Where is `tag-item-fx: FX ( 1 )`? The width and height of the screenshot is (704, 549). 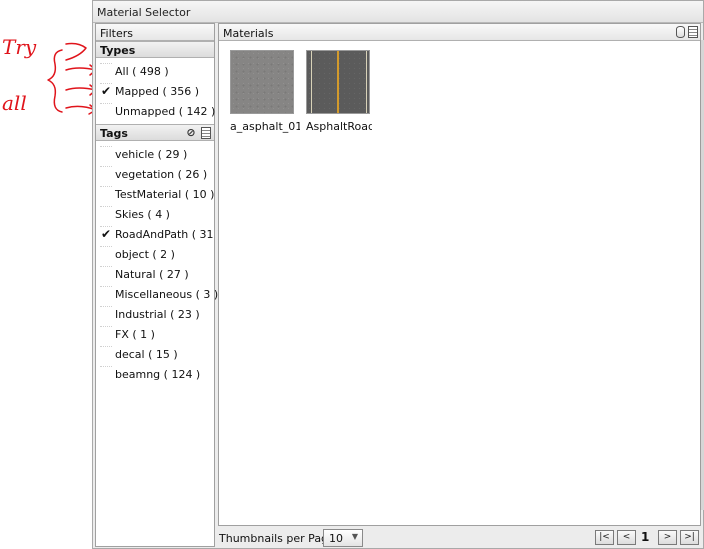
tag-item-fx: FX ( 1 ) is located at coordinates (155, 335).